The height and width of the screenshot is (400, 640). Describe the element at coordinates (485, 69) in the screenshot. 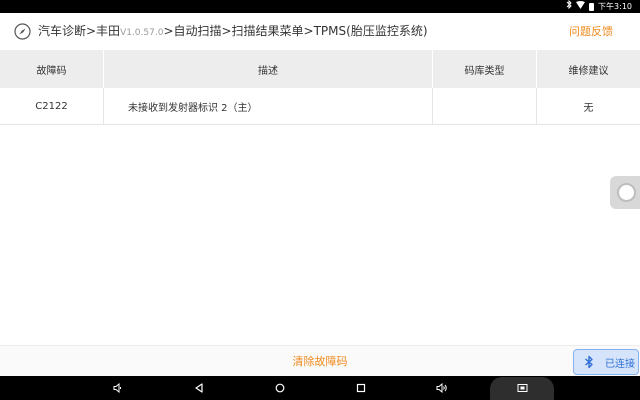

I see `column-header-type: 码库类型` at that location.